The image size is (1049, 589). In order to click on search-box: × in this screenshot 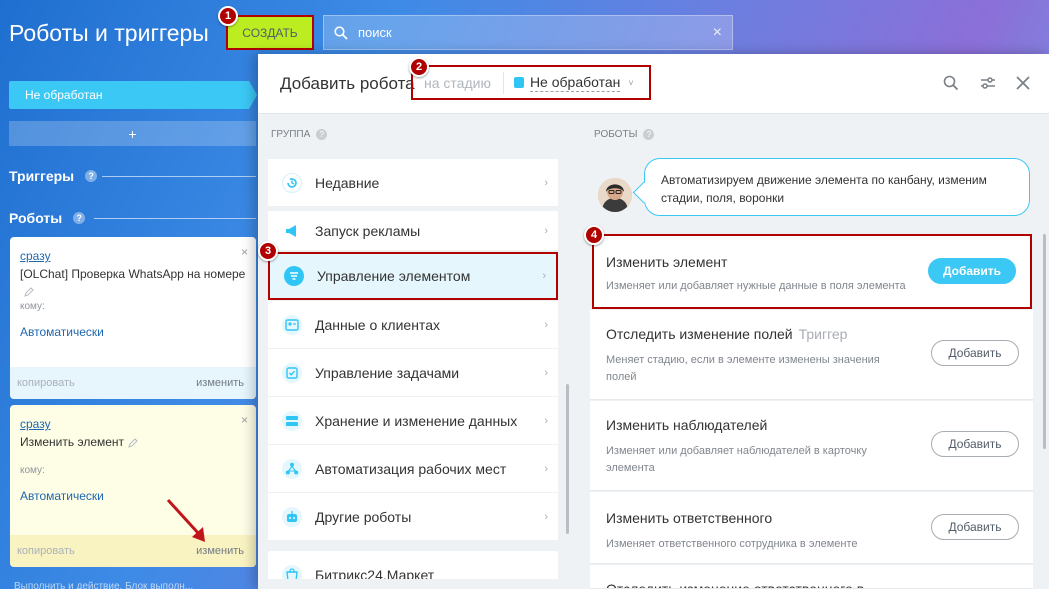, I will do `click(528, 32)`.